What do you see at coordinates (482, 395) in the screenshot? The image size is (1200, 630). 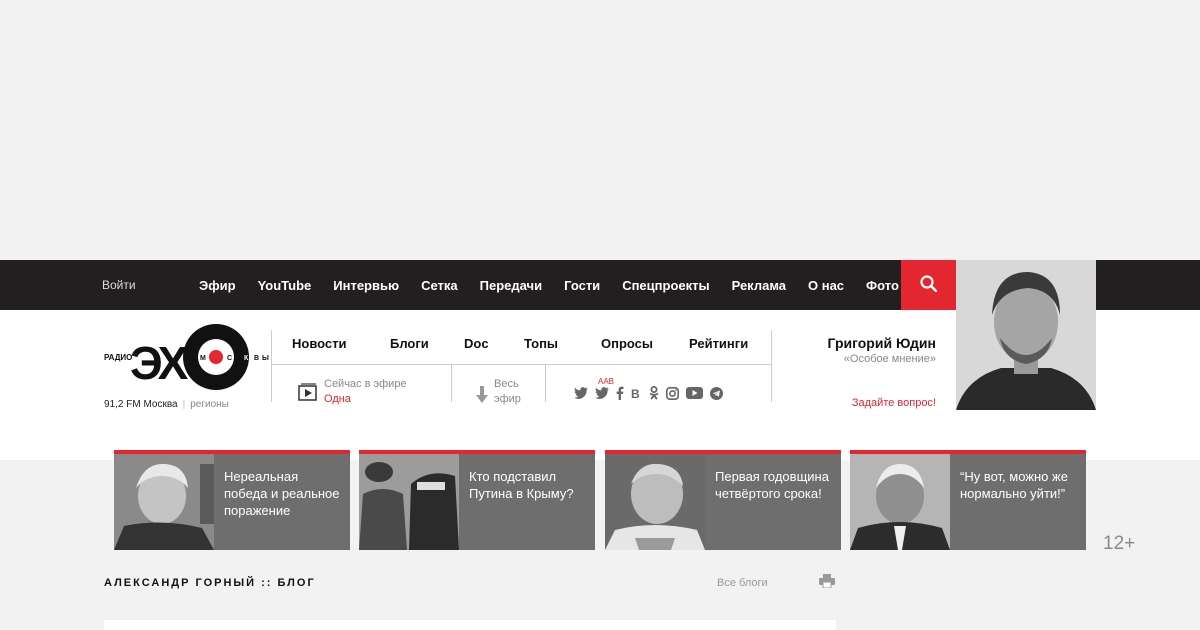 I see `arrow-down-icon` at bounding box center [482, 395].